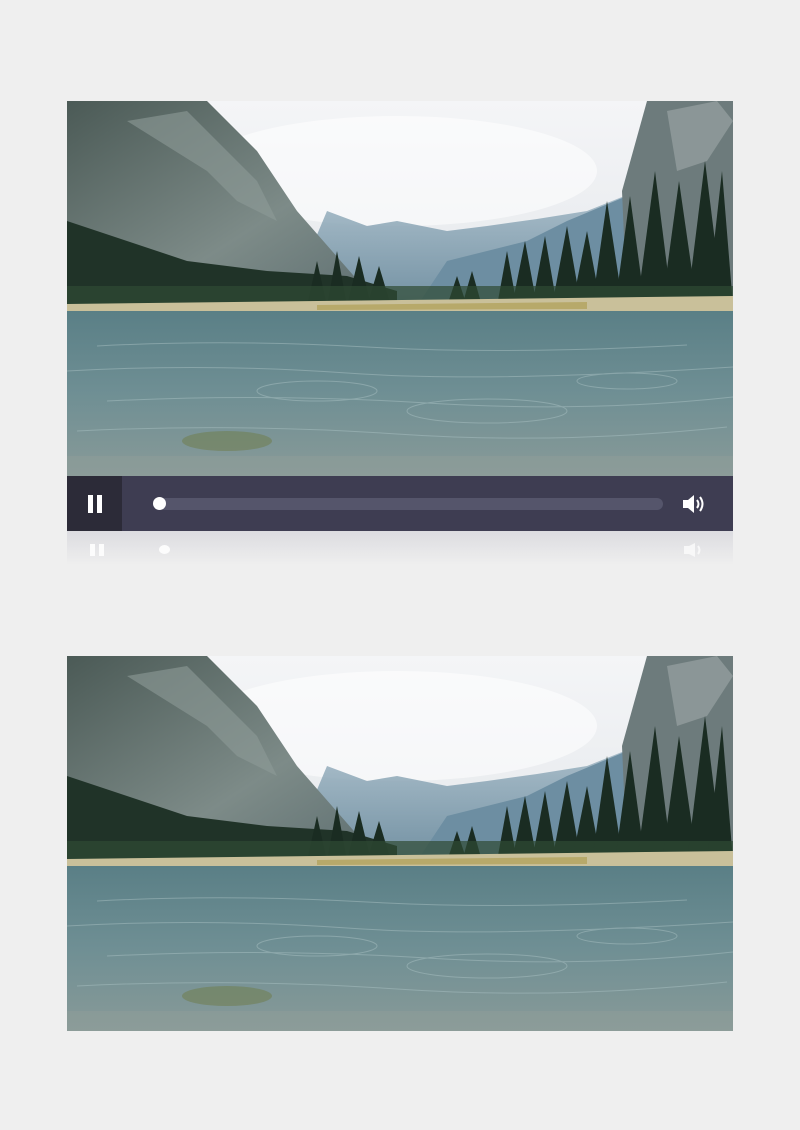 This screenshot has width=800, height=1130. What do you see at coordinates (692, 550) in the screenshot?
I see `volume-icon-reflection` at bounding box center [692, 550].